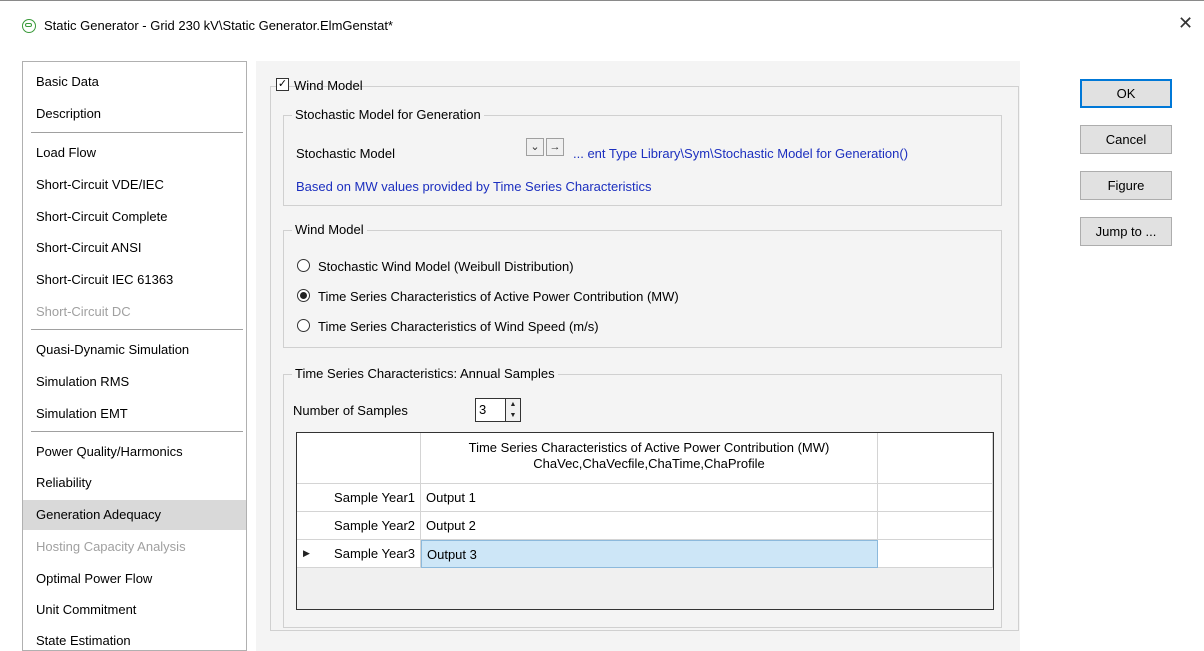  Describe the element at coordinates (535, 147) in the screenshot. I see `chevron-down-icon: ⌄` at that location.